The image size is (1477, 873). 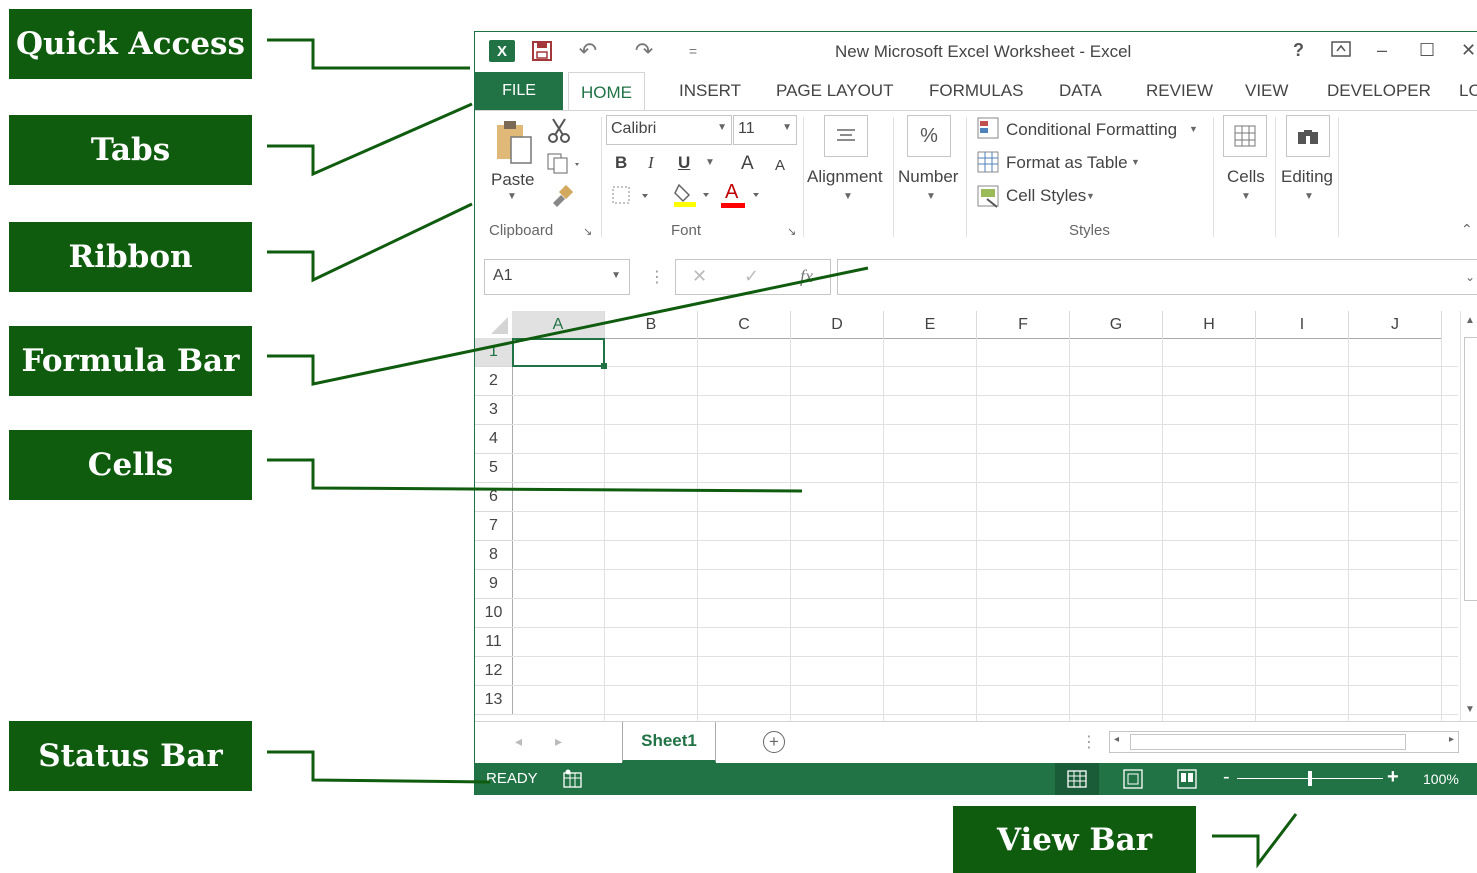 What do you see at coordinates (1302, 325) in the screenshot?
I see `column-header: I` at bounding box center [1302, 325].